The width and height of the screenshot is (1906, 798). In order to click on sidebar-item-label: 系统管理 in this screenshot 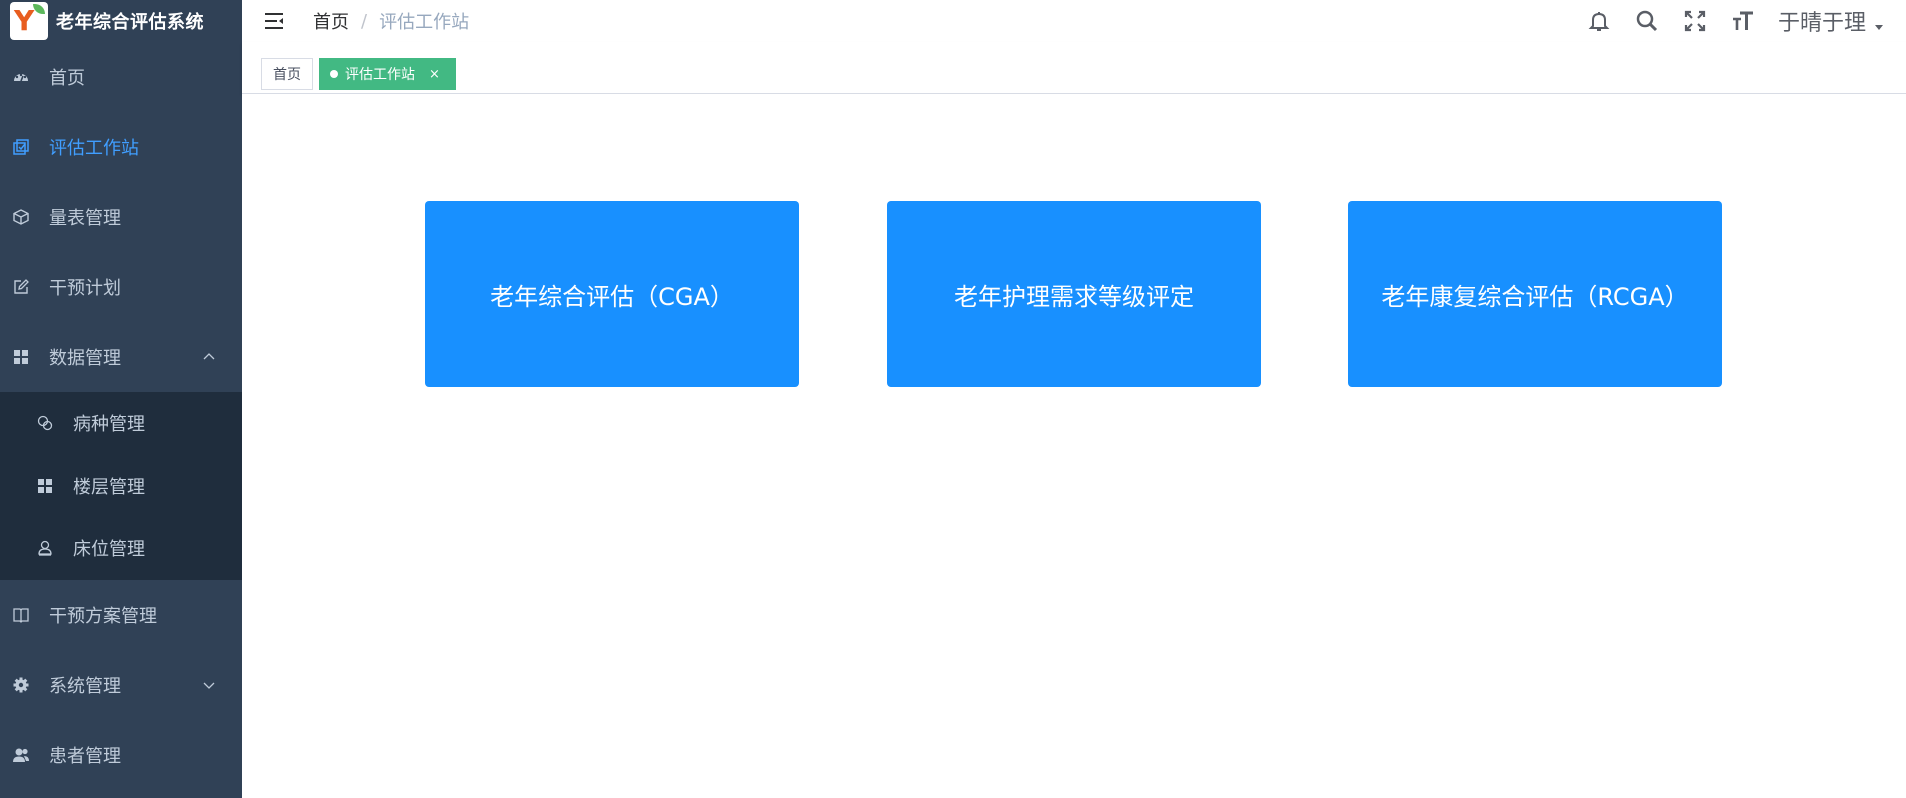, I will do `click(85, 686)`.